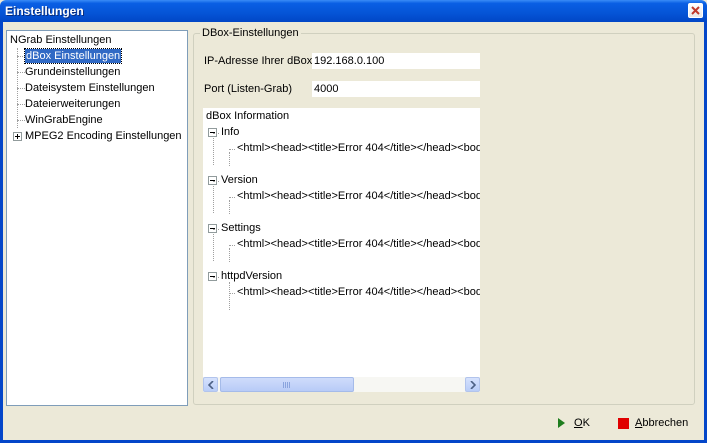 This screenshot has width=707, height=443. Describe the element at coordinates (61, 40) in the screenshot. I see `tree-item-ngrab-einstellungen: NGrab Einstellungen` at that location.